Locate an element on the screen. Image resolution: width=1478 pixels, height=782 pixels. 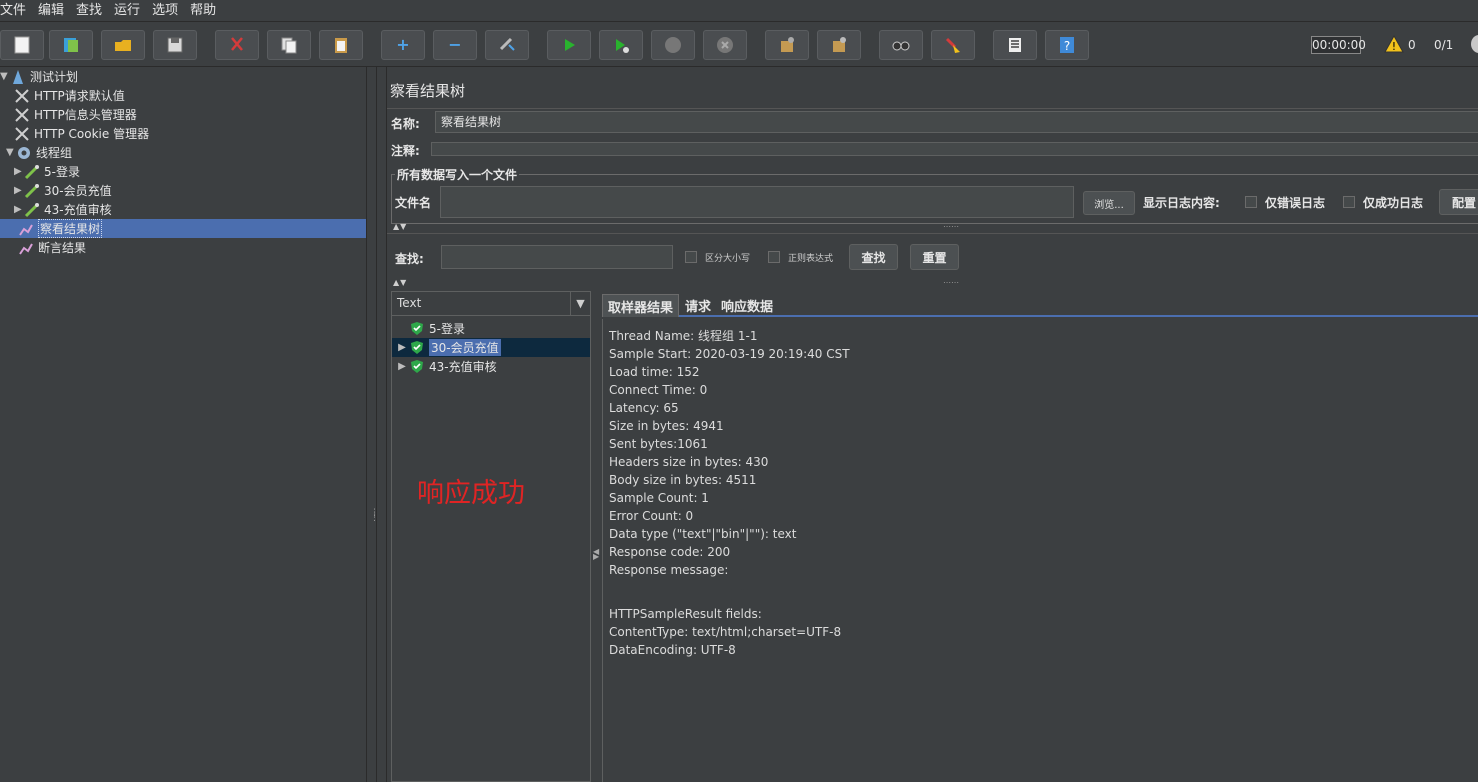
tab-request: 请求 is located at coordinates (698, 305).